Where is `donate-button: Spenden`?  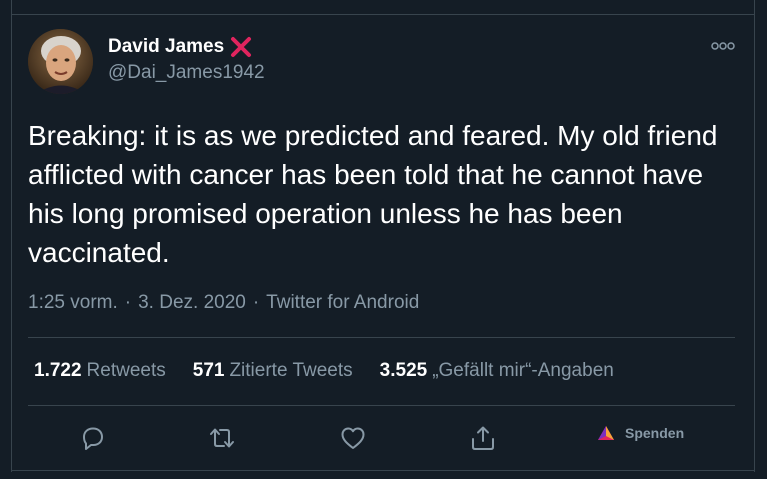
donate-button: Spenden is located at coordinates (640, 433).